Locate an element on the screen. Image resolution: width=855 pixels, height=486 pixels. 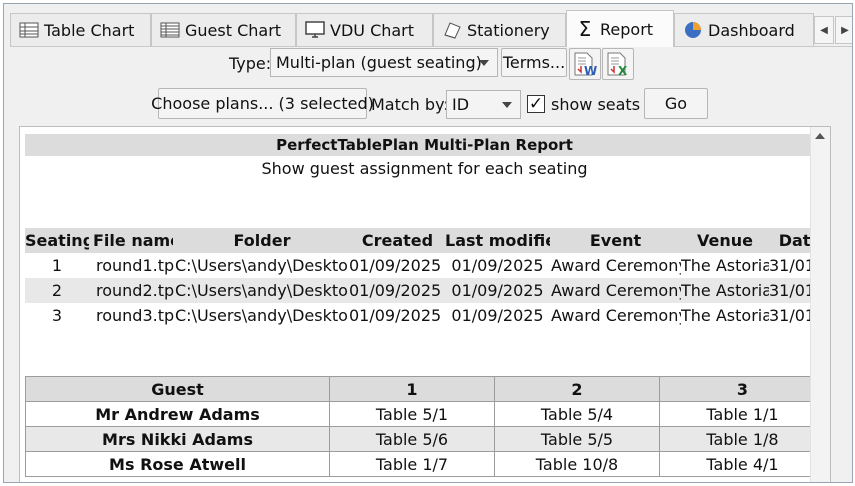
choose-plans-label: Choose plans... (3 selected) is located at coordinates (262, 103).